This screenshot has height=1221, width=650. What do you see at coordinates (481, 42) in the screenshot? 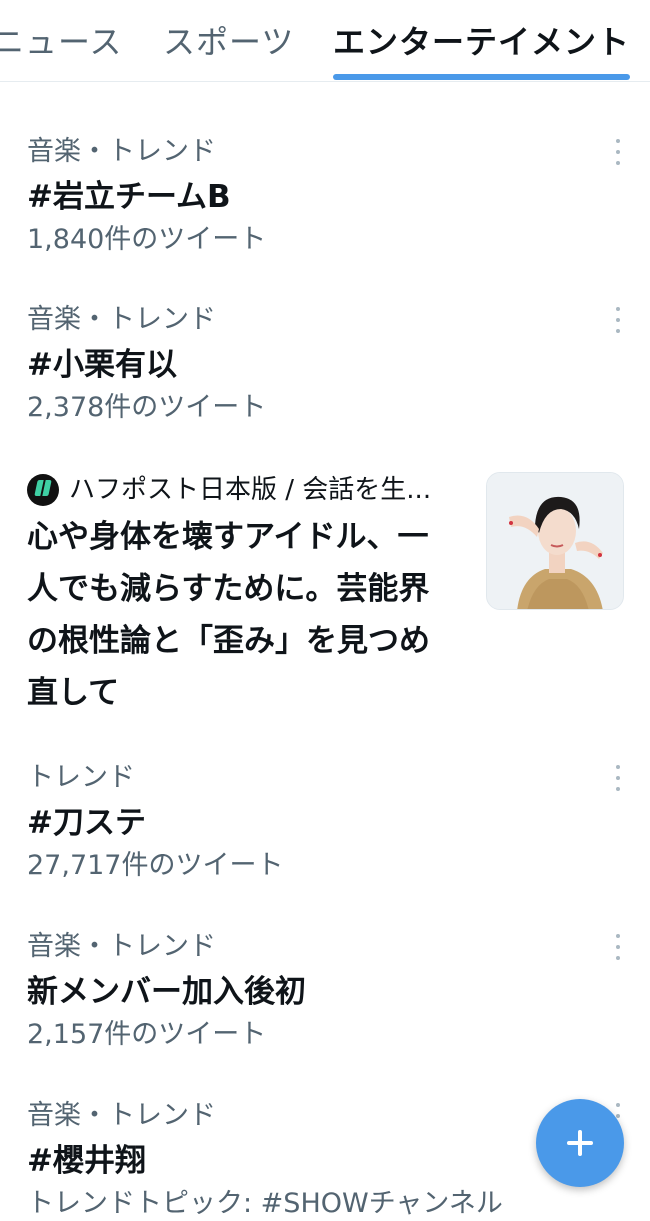
I see `tab-entertainment: エンターテイメント` at bounding box center [481, 42].